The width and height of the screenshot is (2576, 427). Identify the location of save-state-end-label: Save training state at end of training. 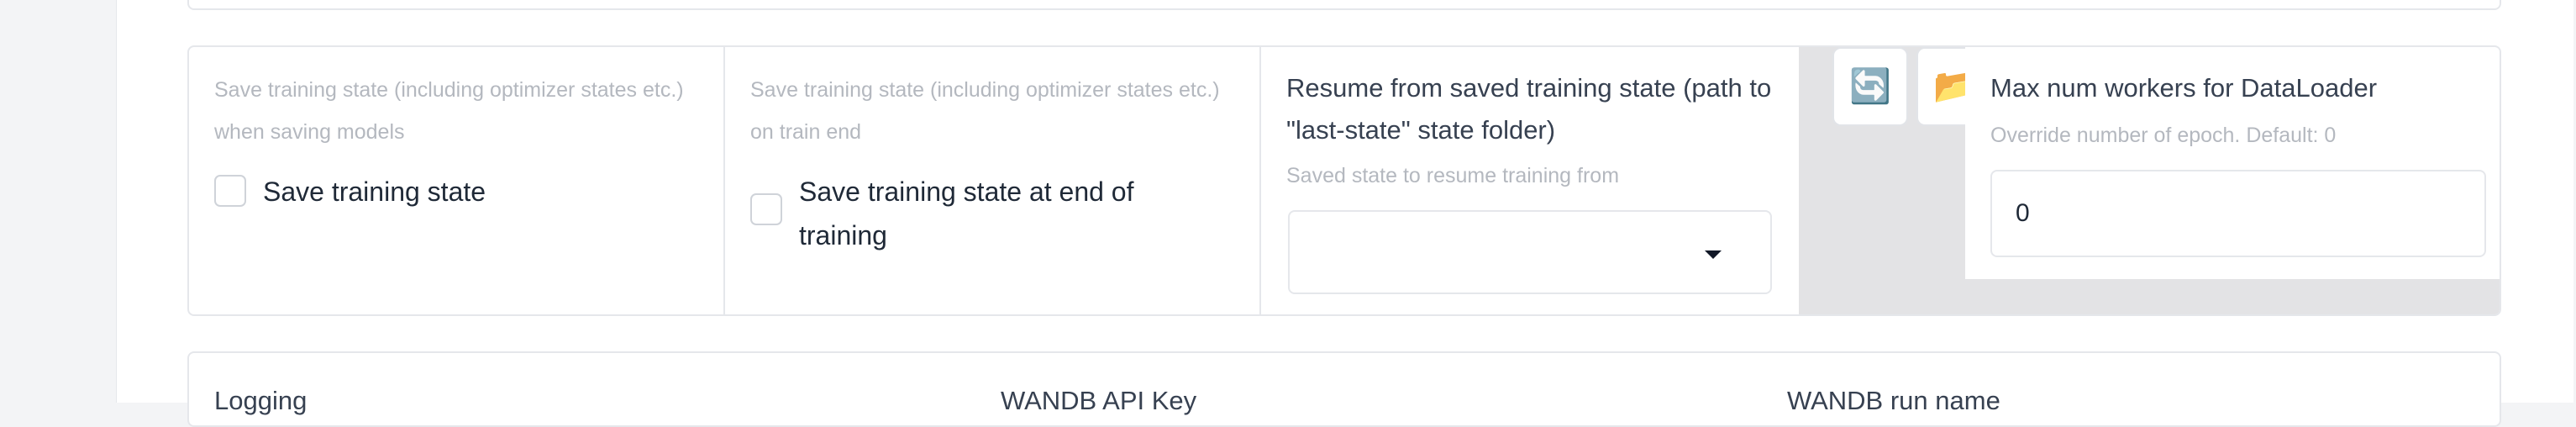
(976, 213).